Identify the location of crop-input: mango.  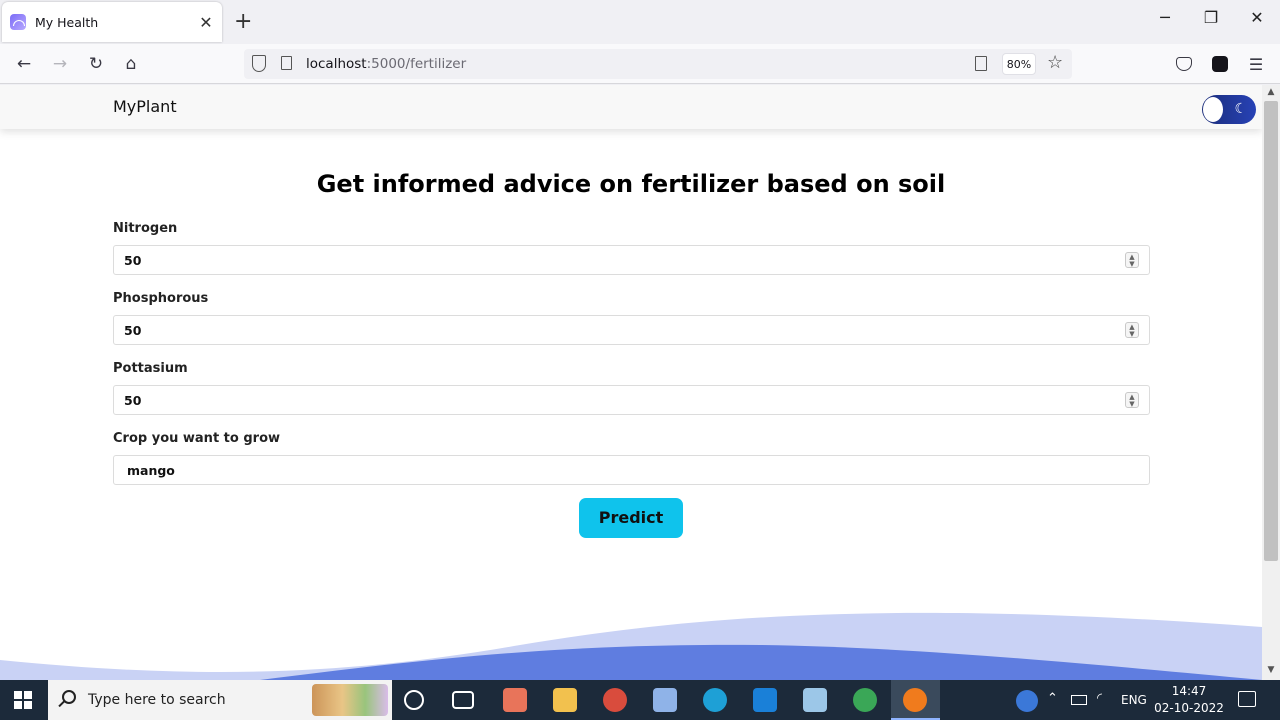
(631, 470).